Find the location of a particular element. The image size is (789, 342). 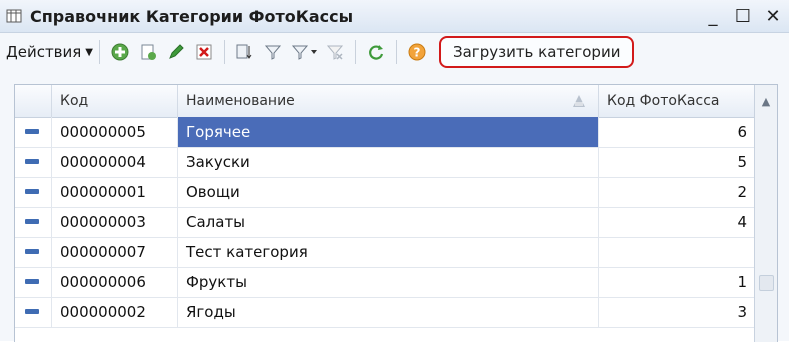

cell-foto-code: 3 is located at coordinates (676, 312).